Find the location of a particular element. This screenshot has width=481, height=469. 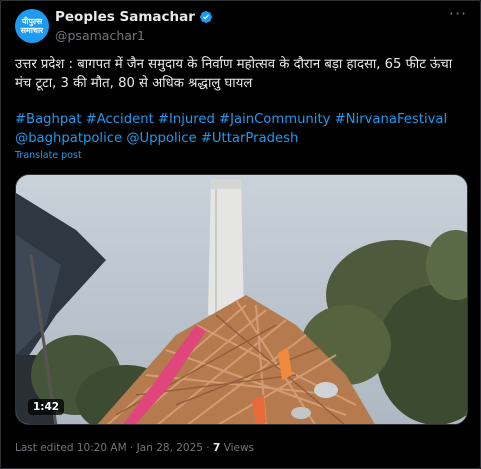

views-count: 7 is located at coordinates (216, 448).